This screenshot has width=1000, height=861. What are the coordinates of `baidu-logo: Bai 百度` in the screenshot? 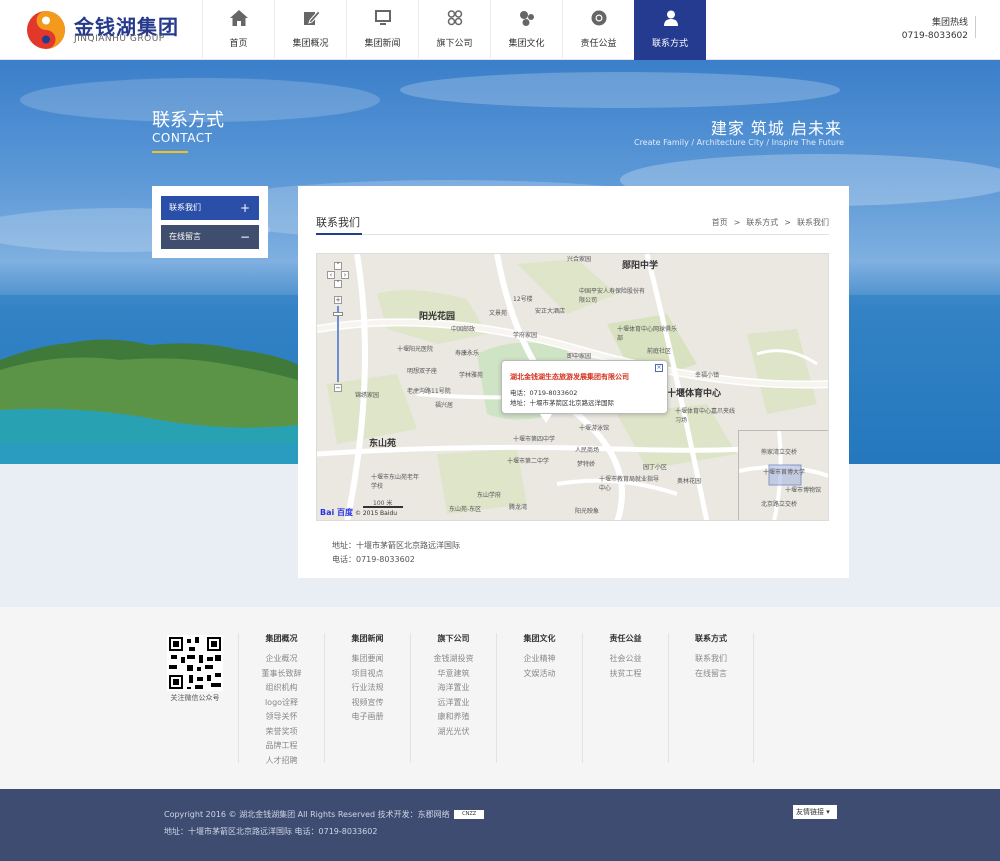 It's located at (337, 512).